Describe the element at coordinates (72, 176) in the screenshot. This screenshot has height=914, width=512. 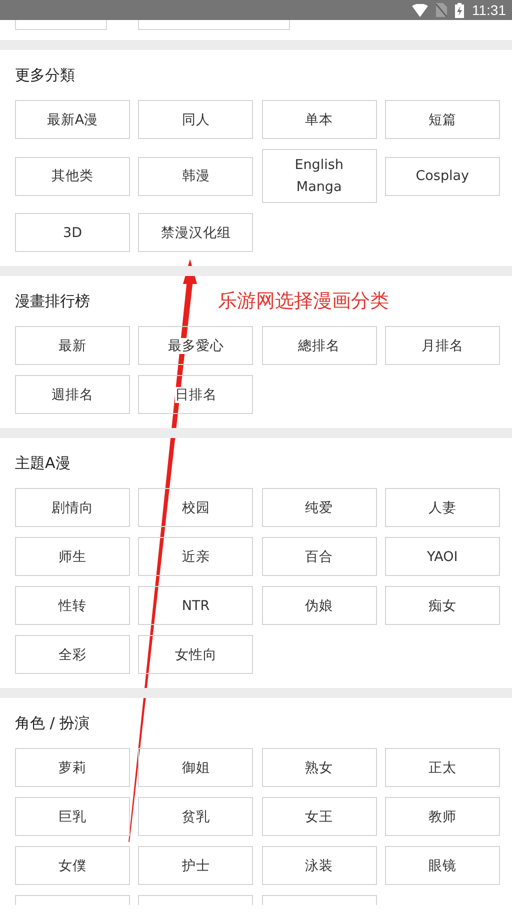
I see `category-button: 其他类` at that location.